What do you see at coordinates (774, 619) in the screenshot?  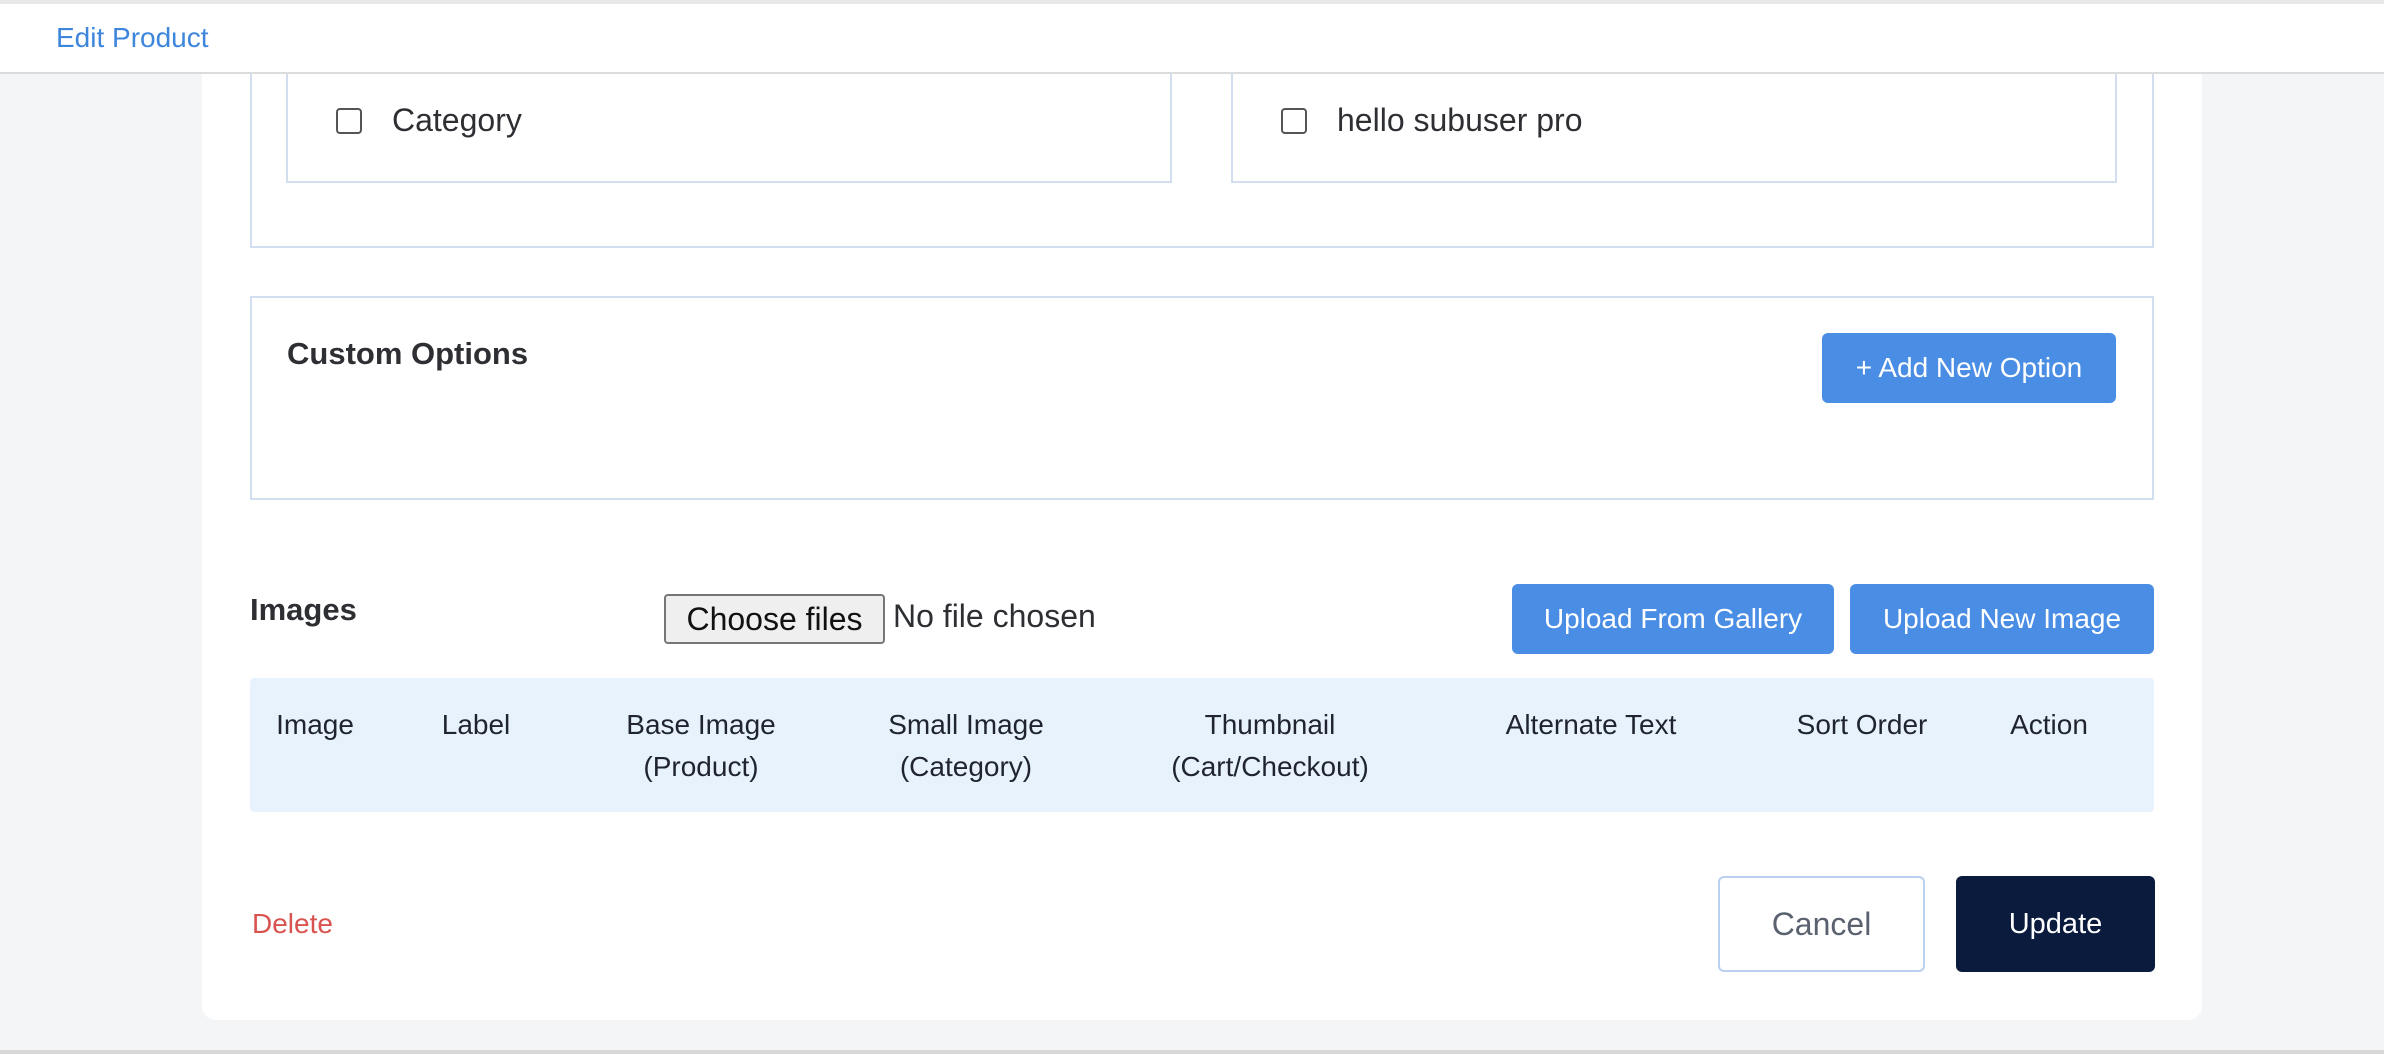 I see `choose-files-button: Choose files` at bounding box center [774, 619].